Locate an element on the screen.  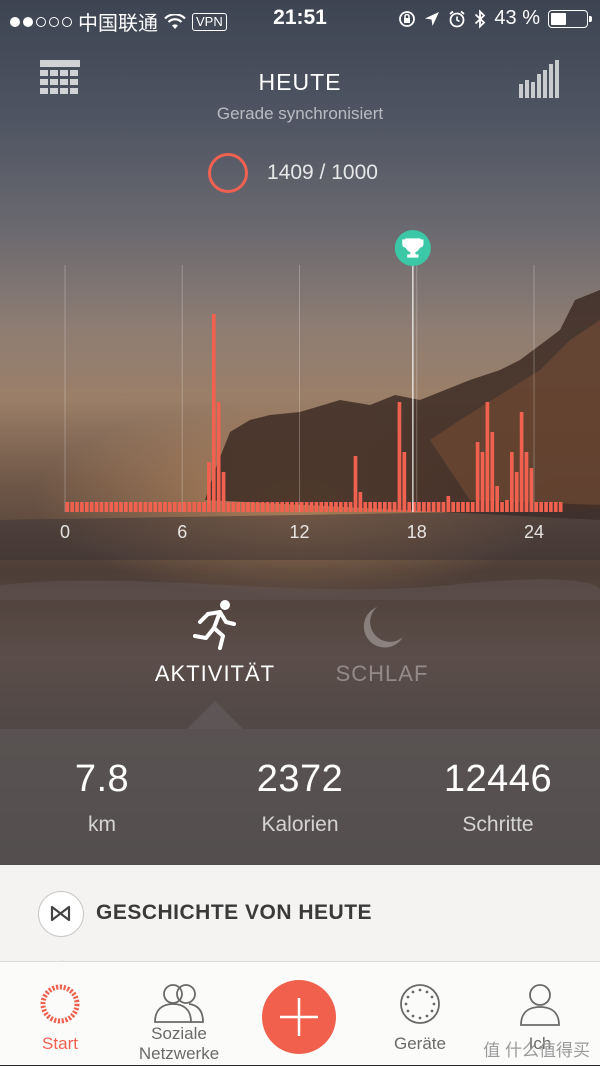
running-icon is located at coordinates (215, 624).